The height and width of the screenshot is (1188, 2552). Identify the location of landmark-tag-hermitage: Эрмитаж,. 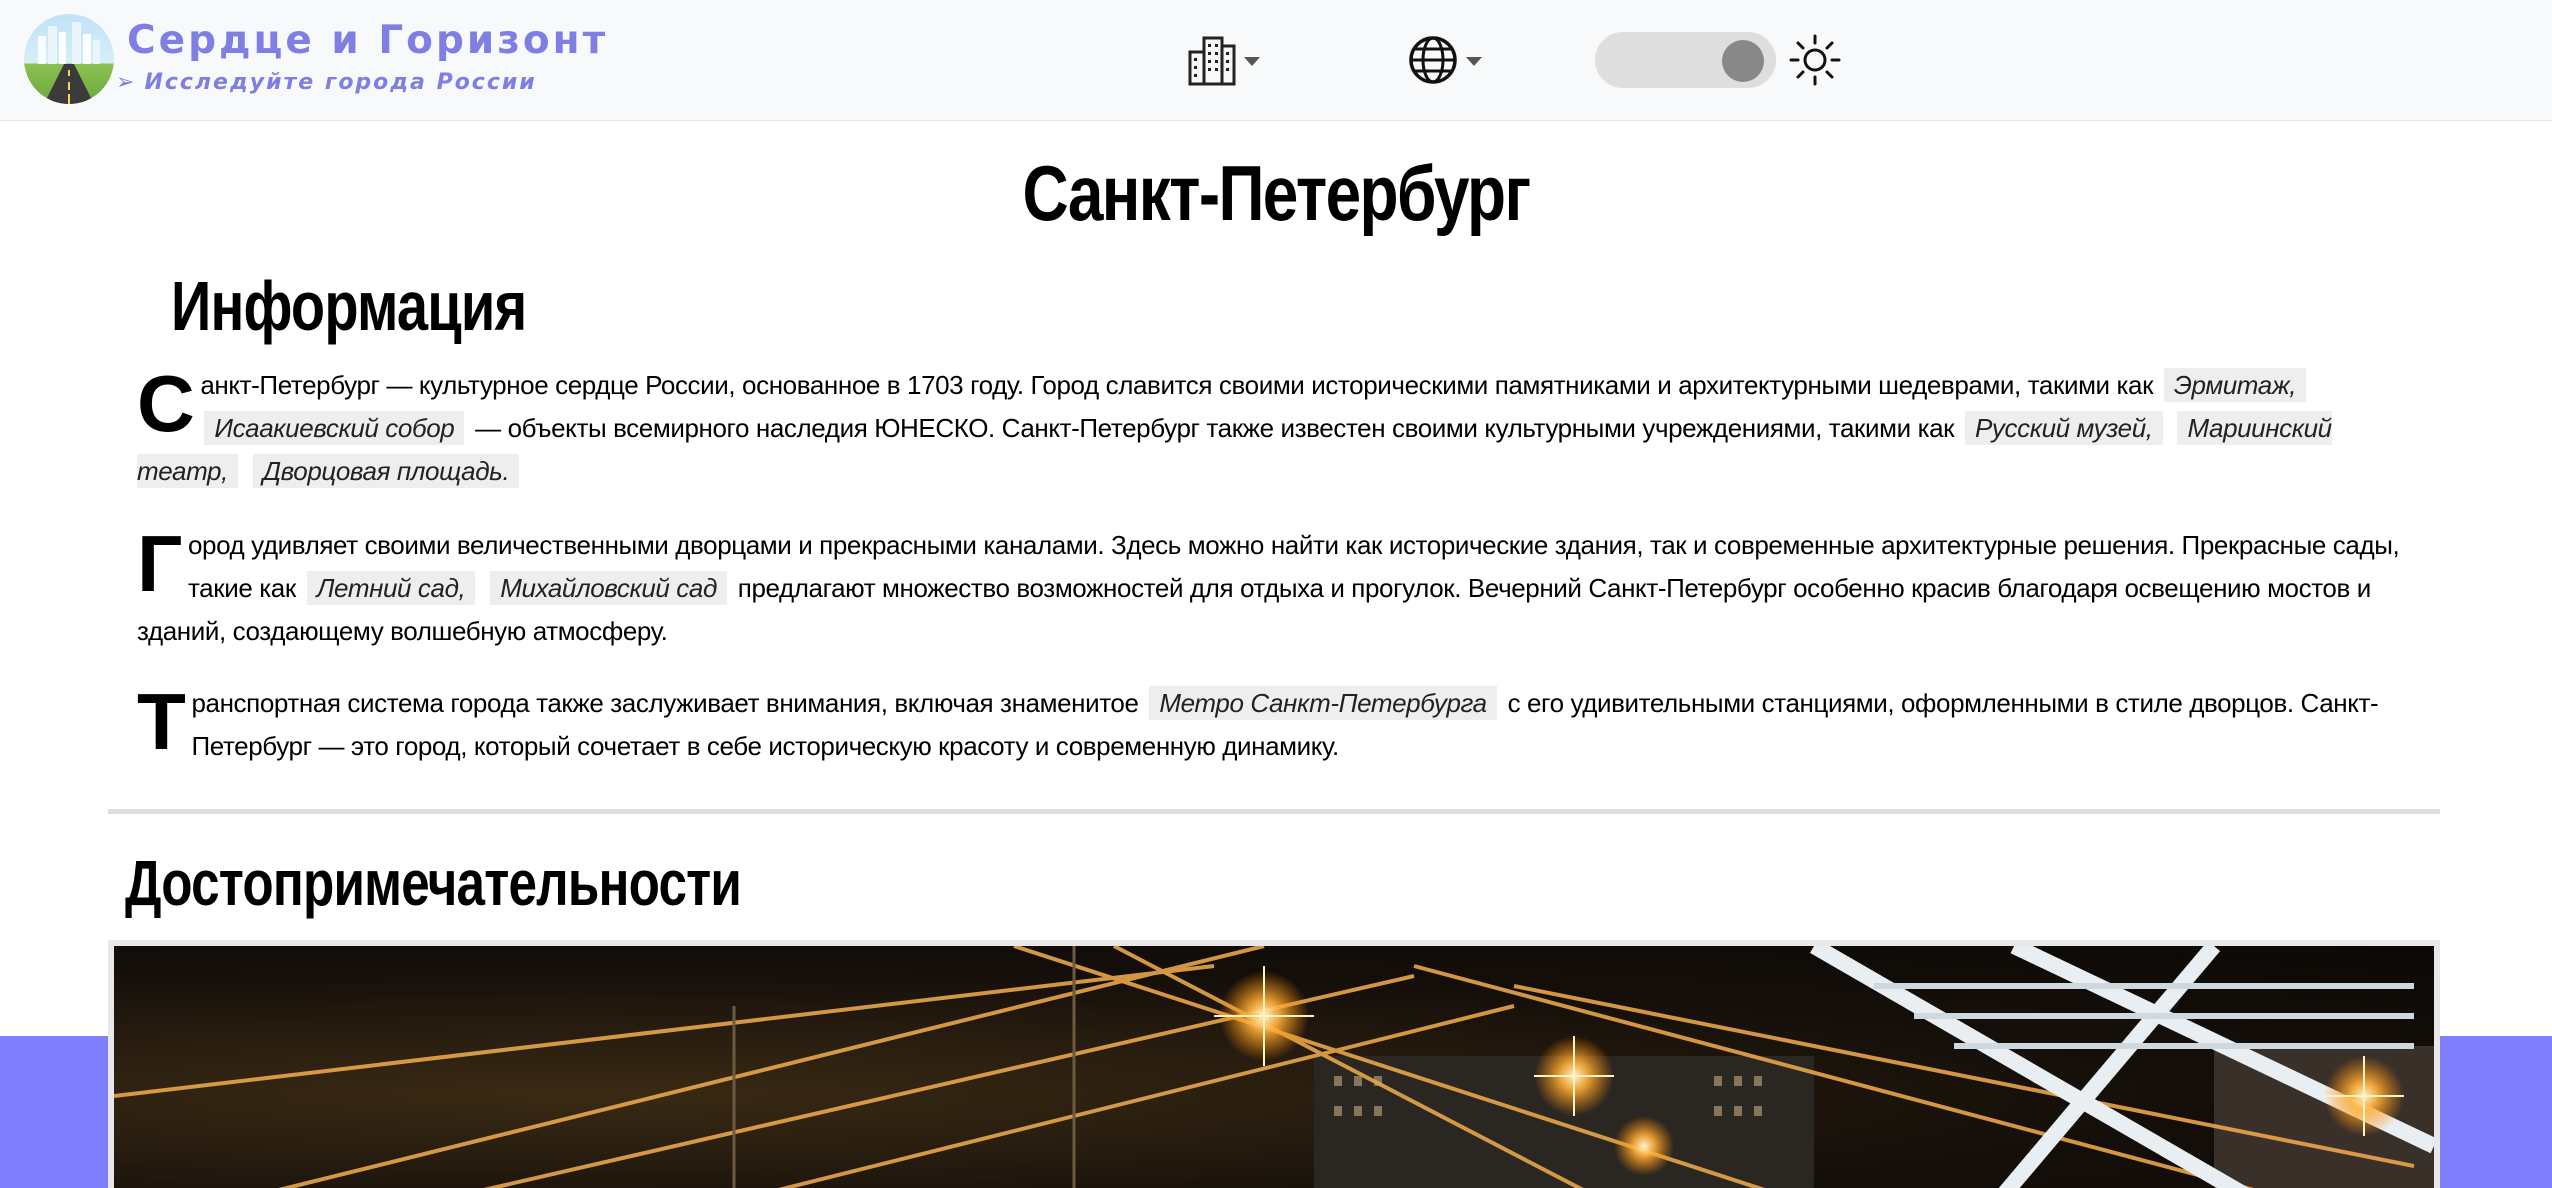
(2235, 385).